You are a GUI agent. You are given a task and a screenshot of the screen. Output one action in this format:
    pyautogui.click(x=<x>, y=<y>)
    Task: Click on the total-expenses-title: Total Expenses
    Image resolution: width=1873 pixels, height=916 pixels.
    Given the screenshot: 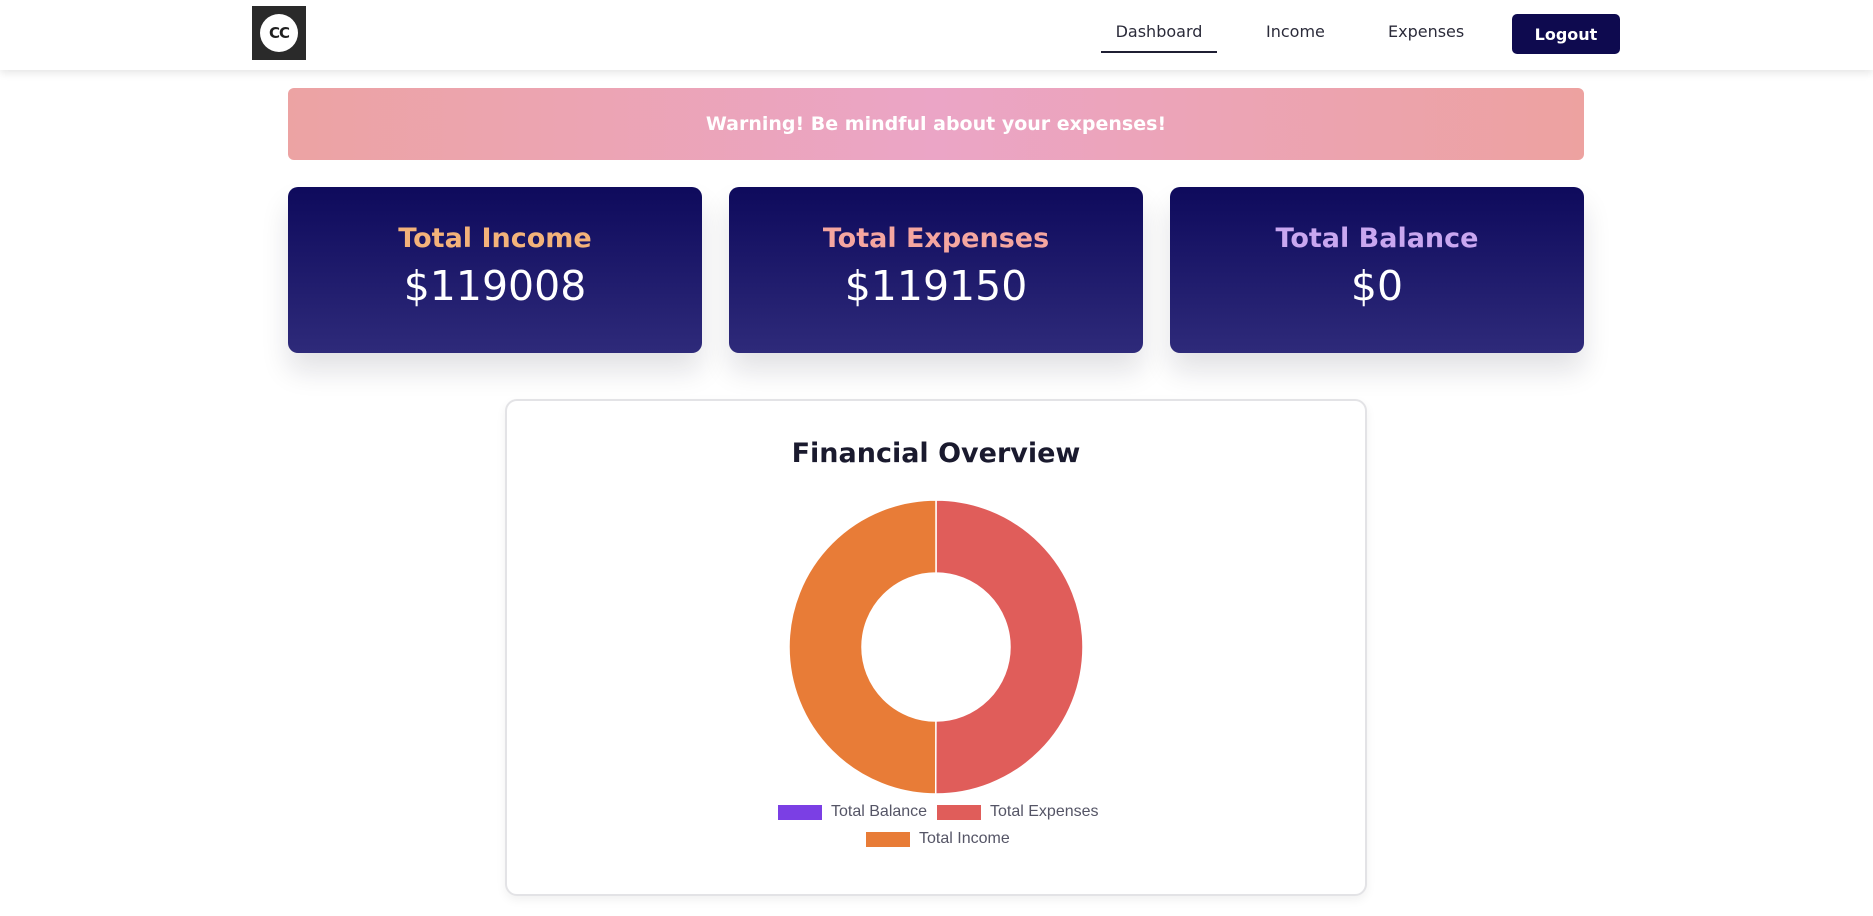 What is the action you would take?
    pyautogui.click(x=936, y=238)
    